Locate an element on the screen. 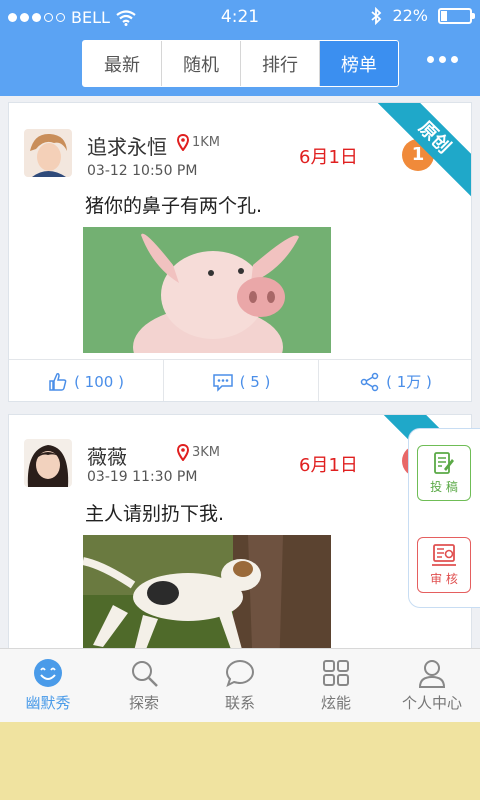 The width and height of the screenshot is (480, 800). nav-item-skills: 炫能 is located at coordinates (336, 685).